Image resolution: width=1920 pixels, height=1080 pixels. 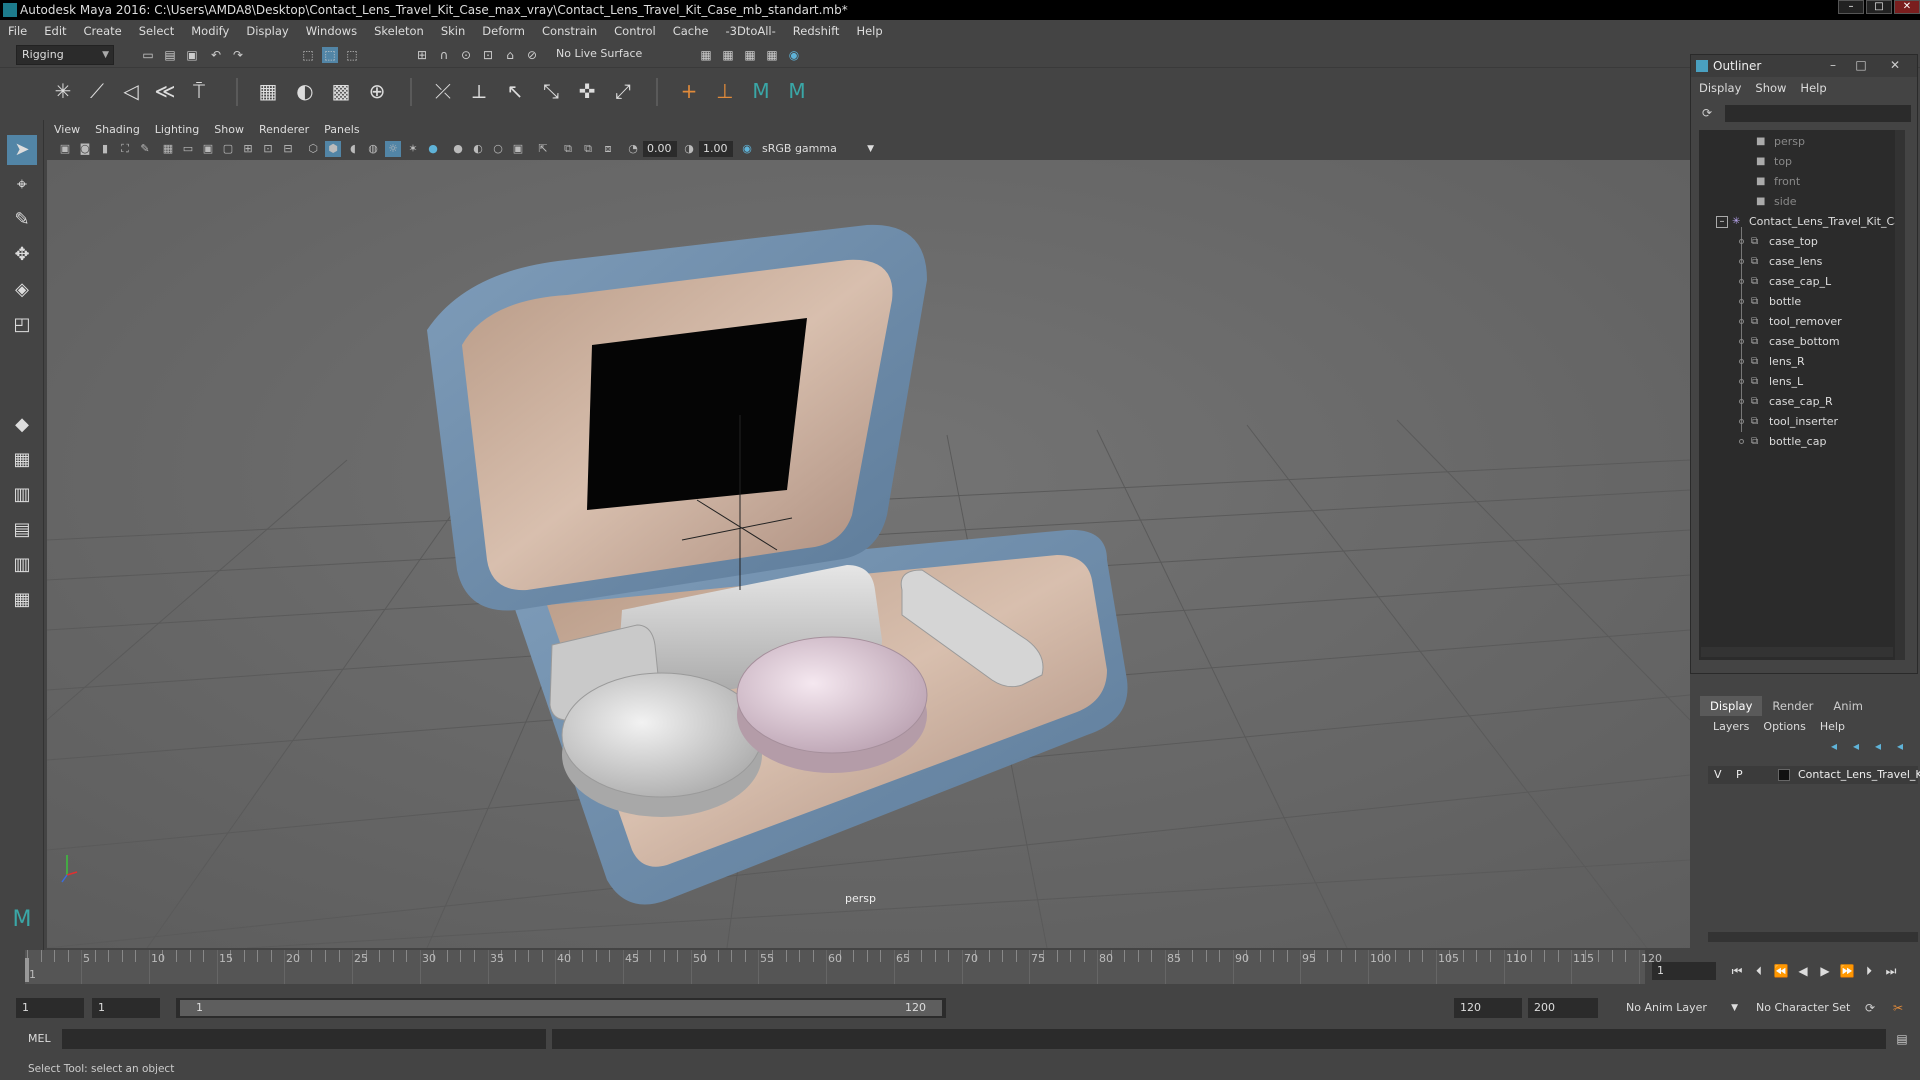 What do you see at coordinates (623, 91) in the screenshot?
I see `pole-vector-icon: ⤢` at bounding box center [623, 91].